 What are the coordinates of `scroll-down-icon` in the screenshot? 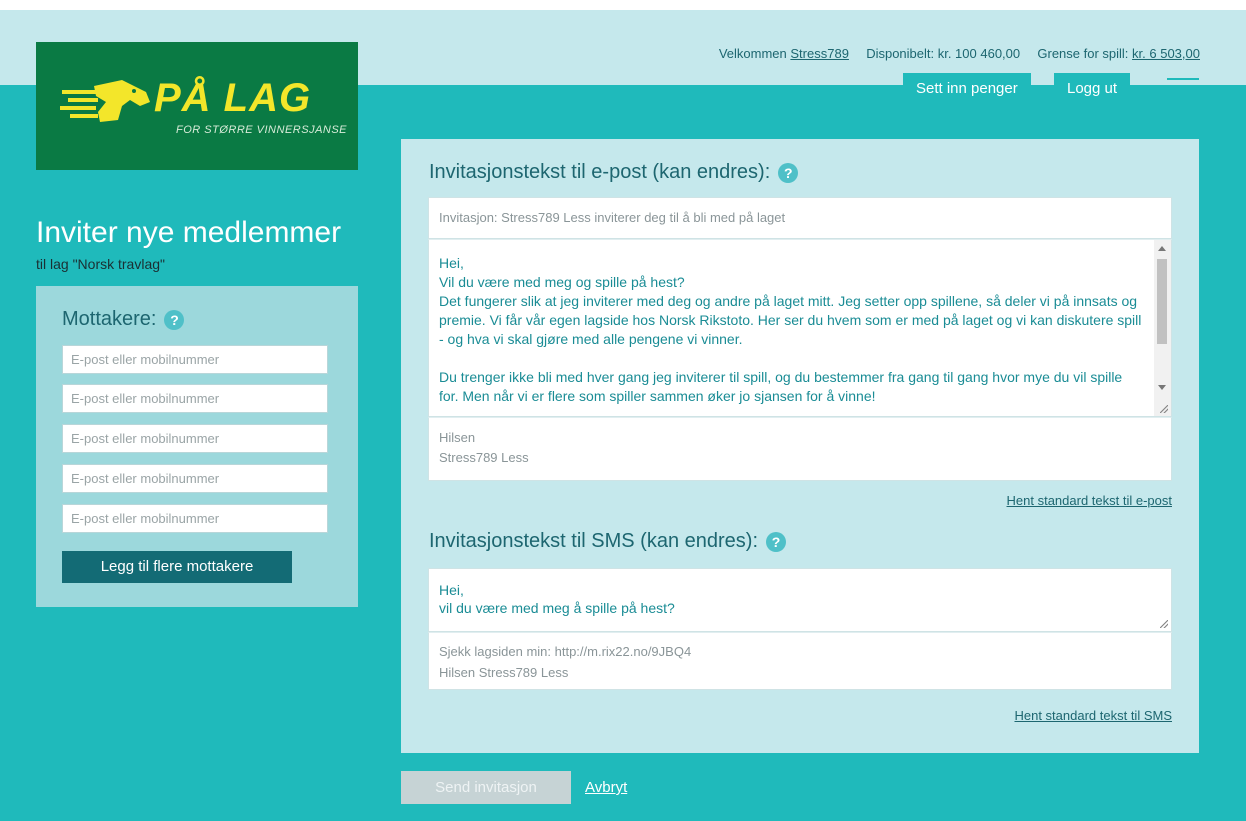 It's located at (1162, 387).